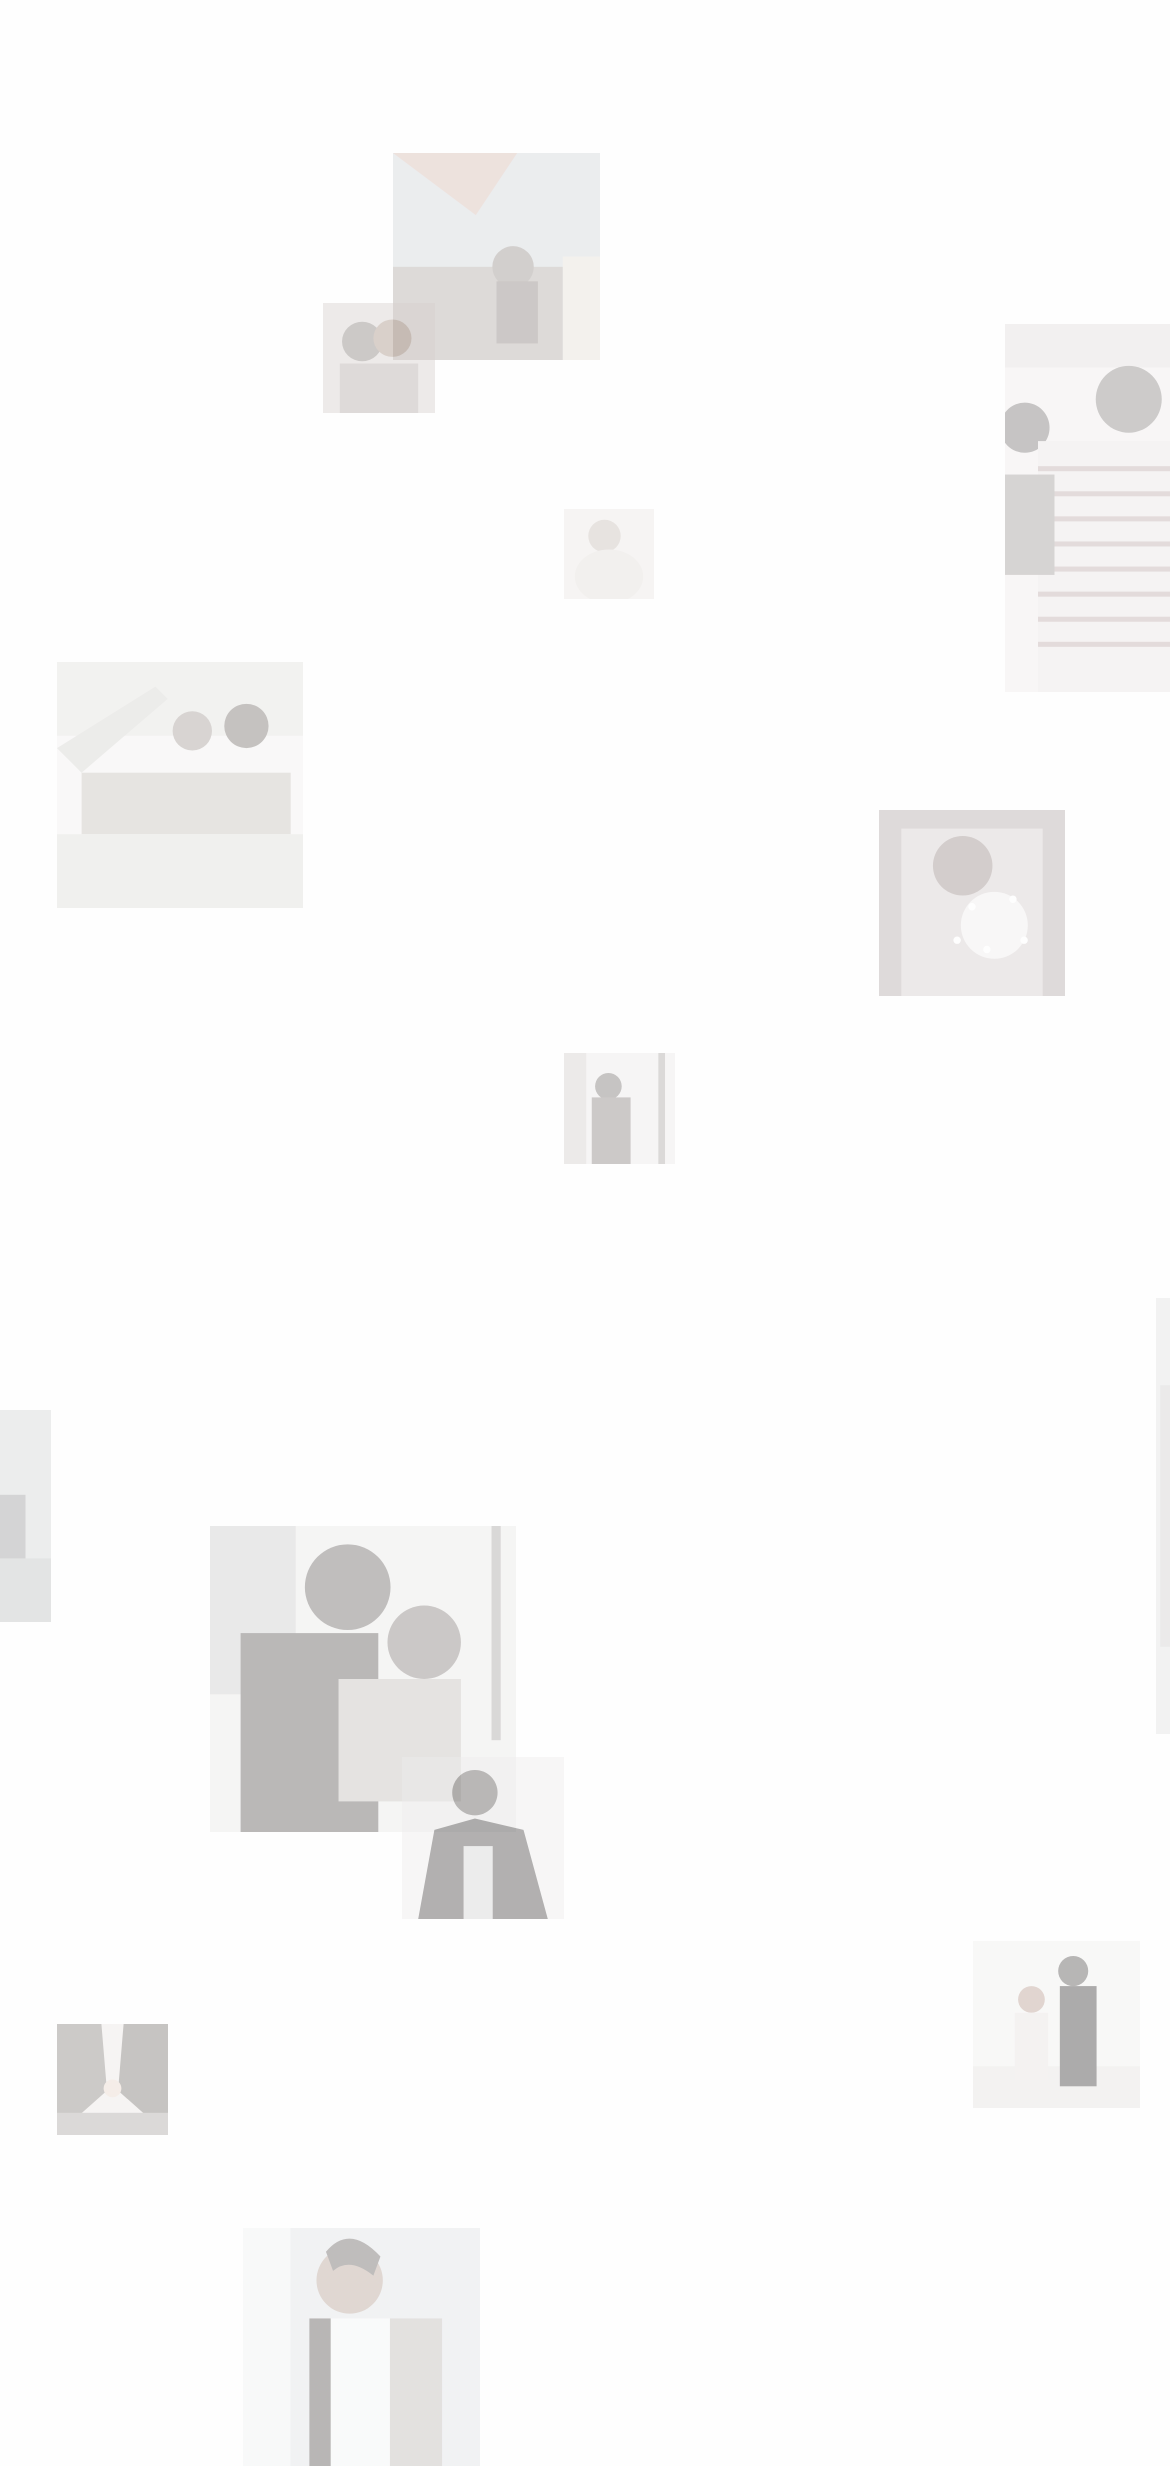 The height and width of the screenshot is (2466, 1170). What do you see at coordinates (180, 785) in the screenshot?
I see `convertible-couple-photo` at bounding box center [180, 785].